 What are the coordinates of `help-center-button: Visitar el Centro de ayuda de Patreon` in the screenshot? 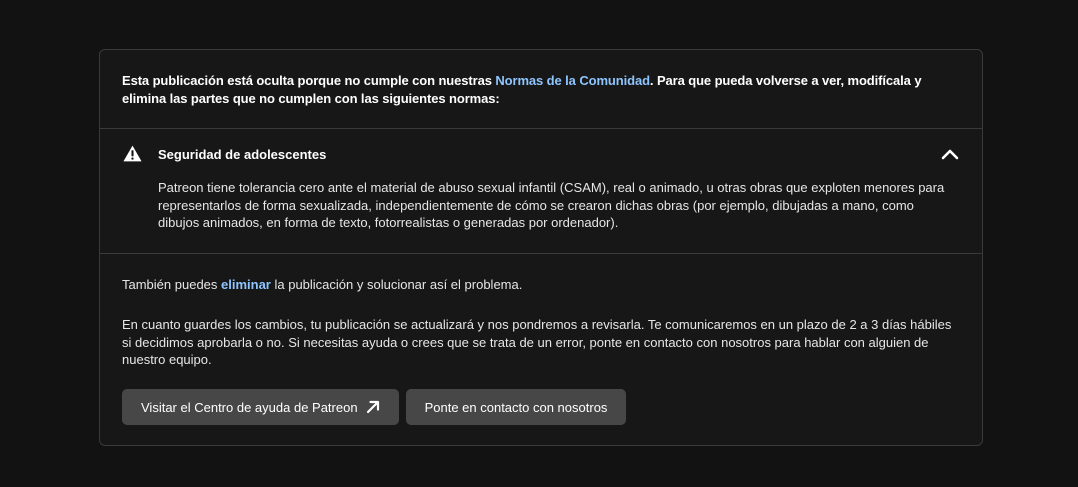 It's located at (260, 407).